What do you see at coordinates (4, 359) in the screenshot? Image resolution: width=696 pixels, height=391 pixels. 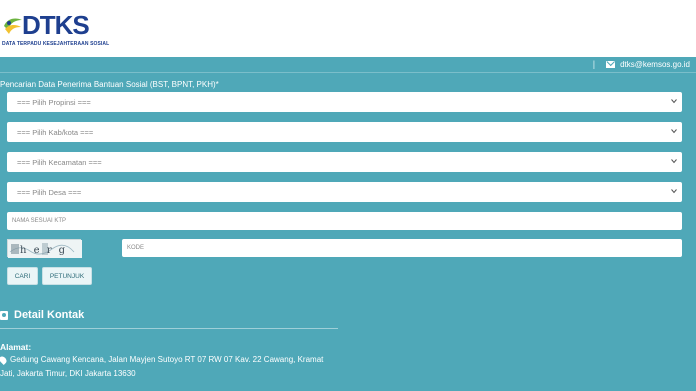 I see `map-pin-icon` at bounding box center [4, 359].